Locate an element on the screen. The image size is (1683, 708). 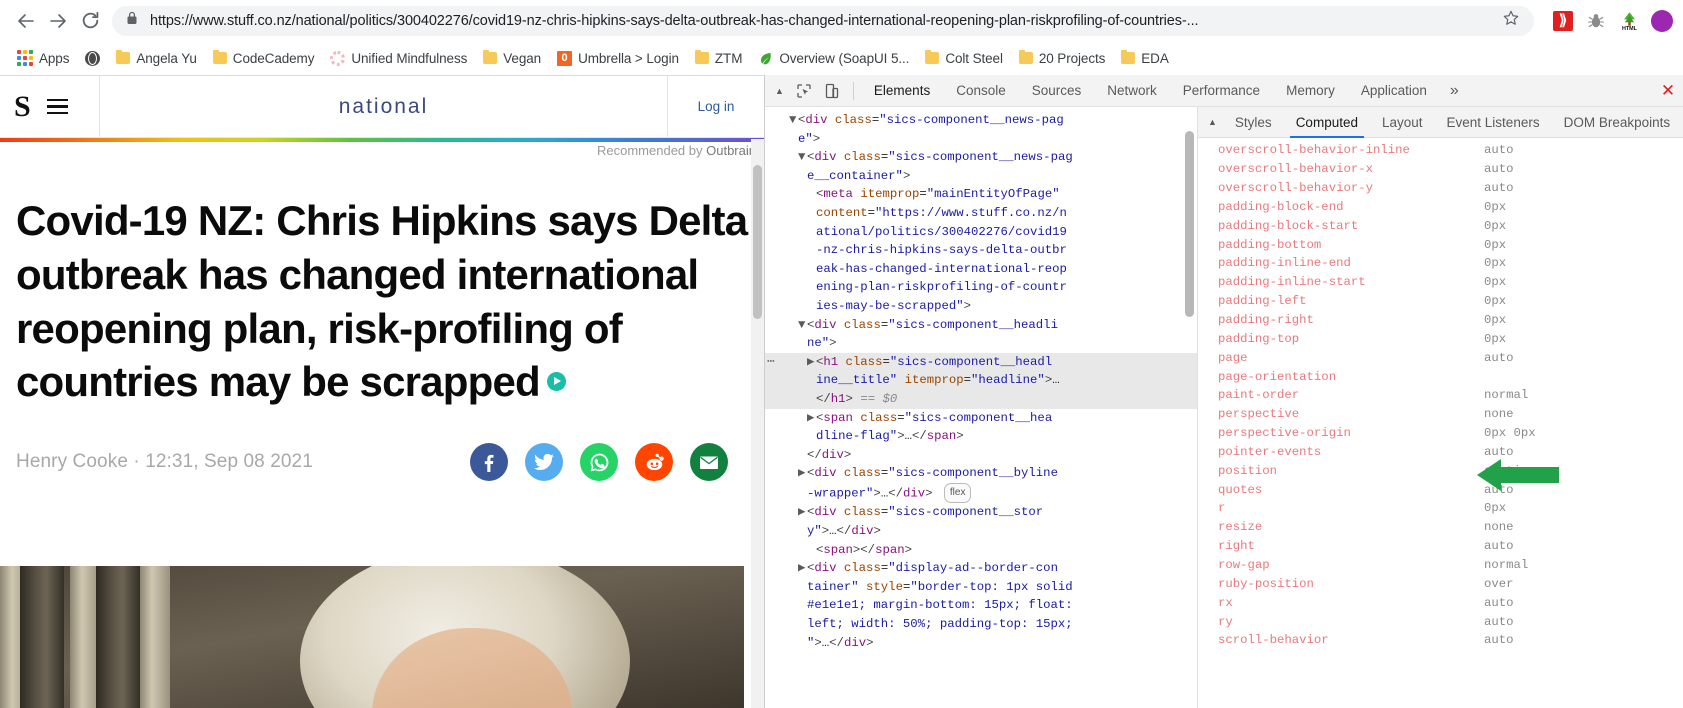
dom-tree-line: e__container"> is located at coordinates (981, 176).